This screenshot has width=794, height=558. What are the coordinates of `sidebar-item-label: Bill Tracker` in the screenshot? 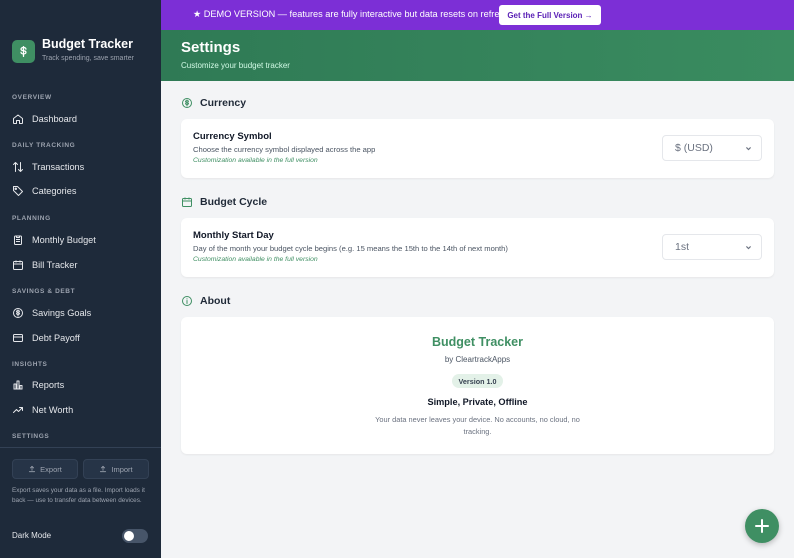 It's located at (55, 265).